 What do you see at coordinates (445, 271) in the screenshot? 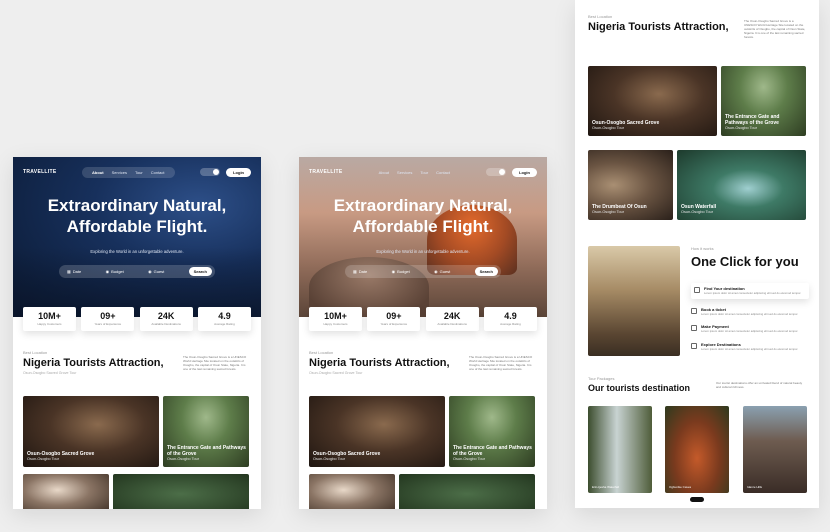
I see `guest-label: Guest` at bounding box center [445, 271].